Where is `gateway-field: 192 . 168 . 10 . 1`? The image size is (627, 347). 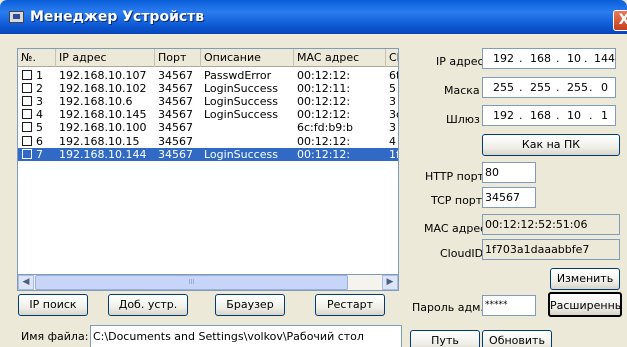 gateway-field: 192 . 168 . 10 . 1 is located at coordinates (549, 115).